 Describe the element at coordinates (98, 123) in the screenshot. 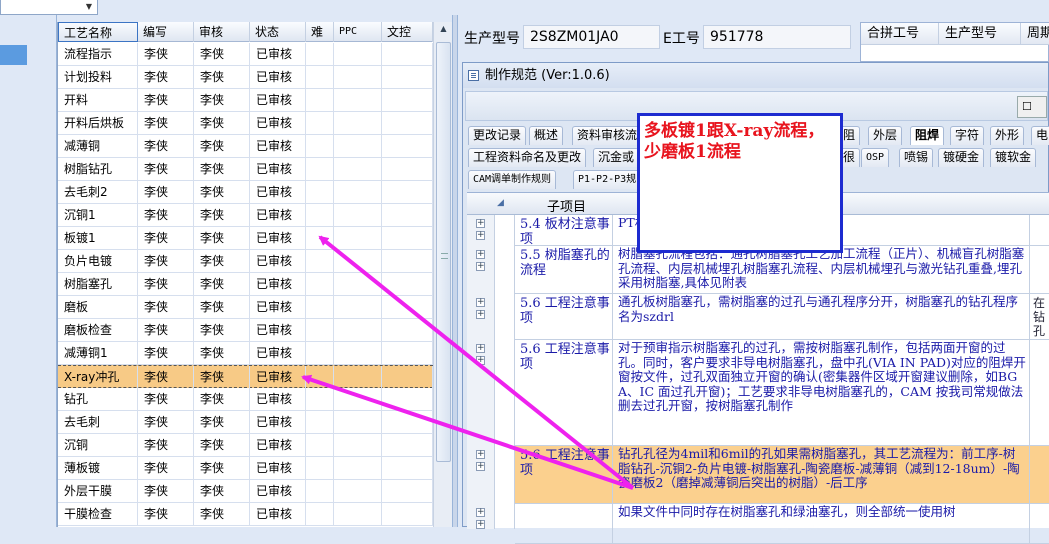

I see `row-name: 开料后烘板` at that location.